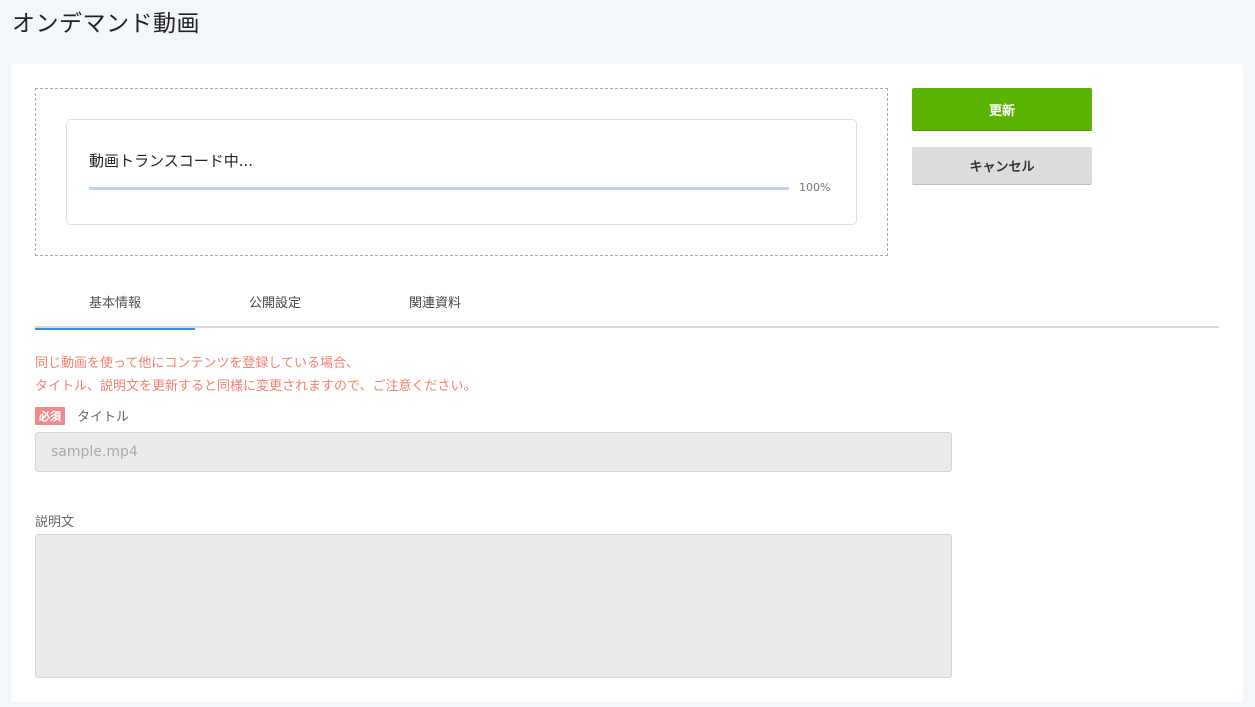  Describe the element at coordinates (55, 522) in the screenshot. I see `description-label: 説明文` at that location.